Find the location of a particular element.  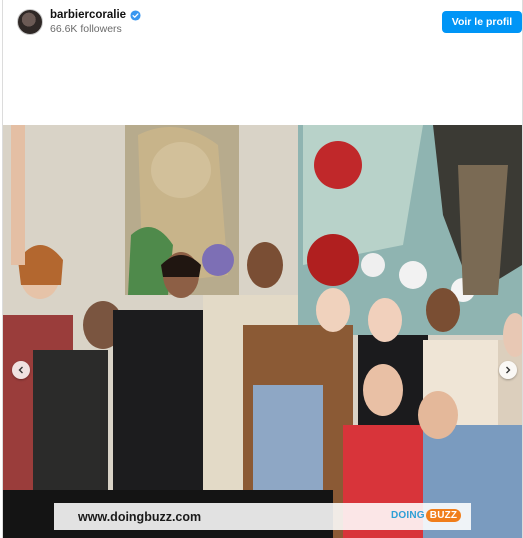

user-info: barbiercoralie 66.6K followers is located at coordinates (95, 22).